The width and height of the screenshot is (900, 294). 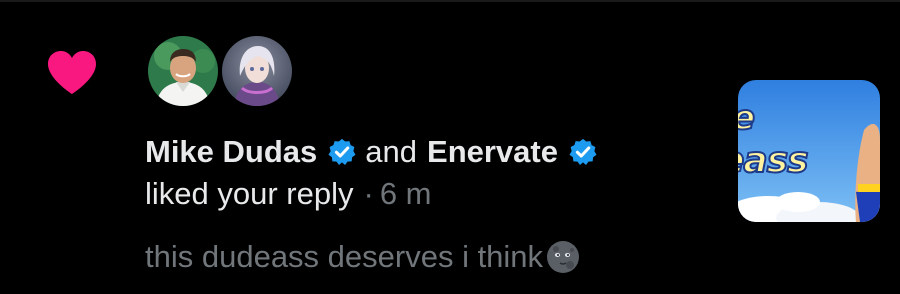 I want to click on action-text: liked your reply, so click(x=249, y=193).